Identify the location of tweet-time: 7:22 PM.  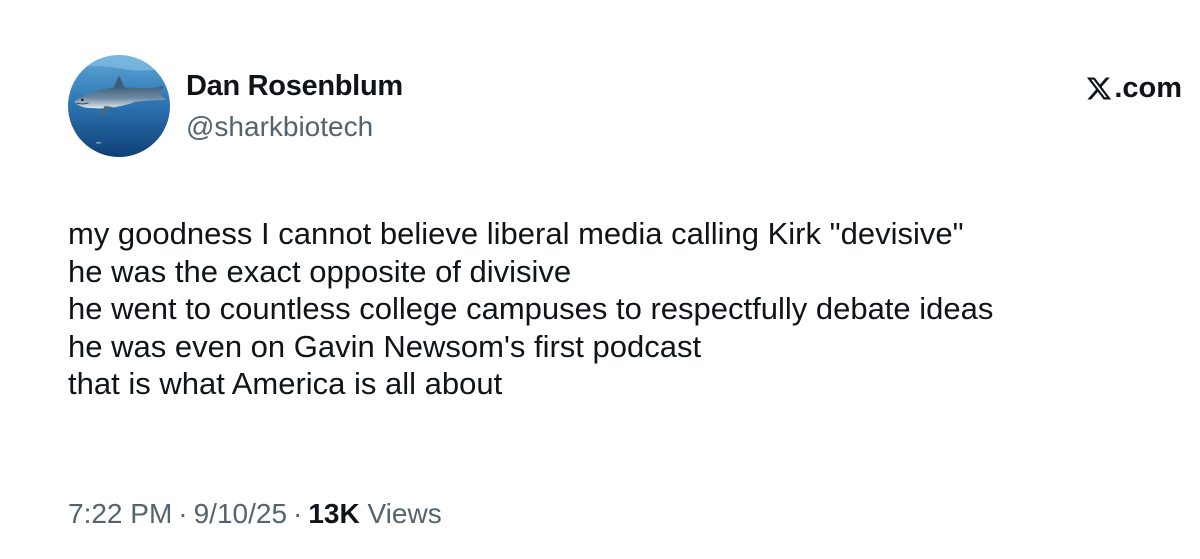
(120, 513).